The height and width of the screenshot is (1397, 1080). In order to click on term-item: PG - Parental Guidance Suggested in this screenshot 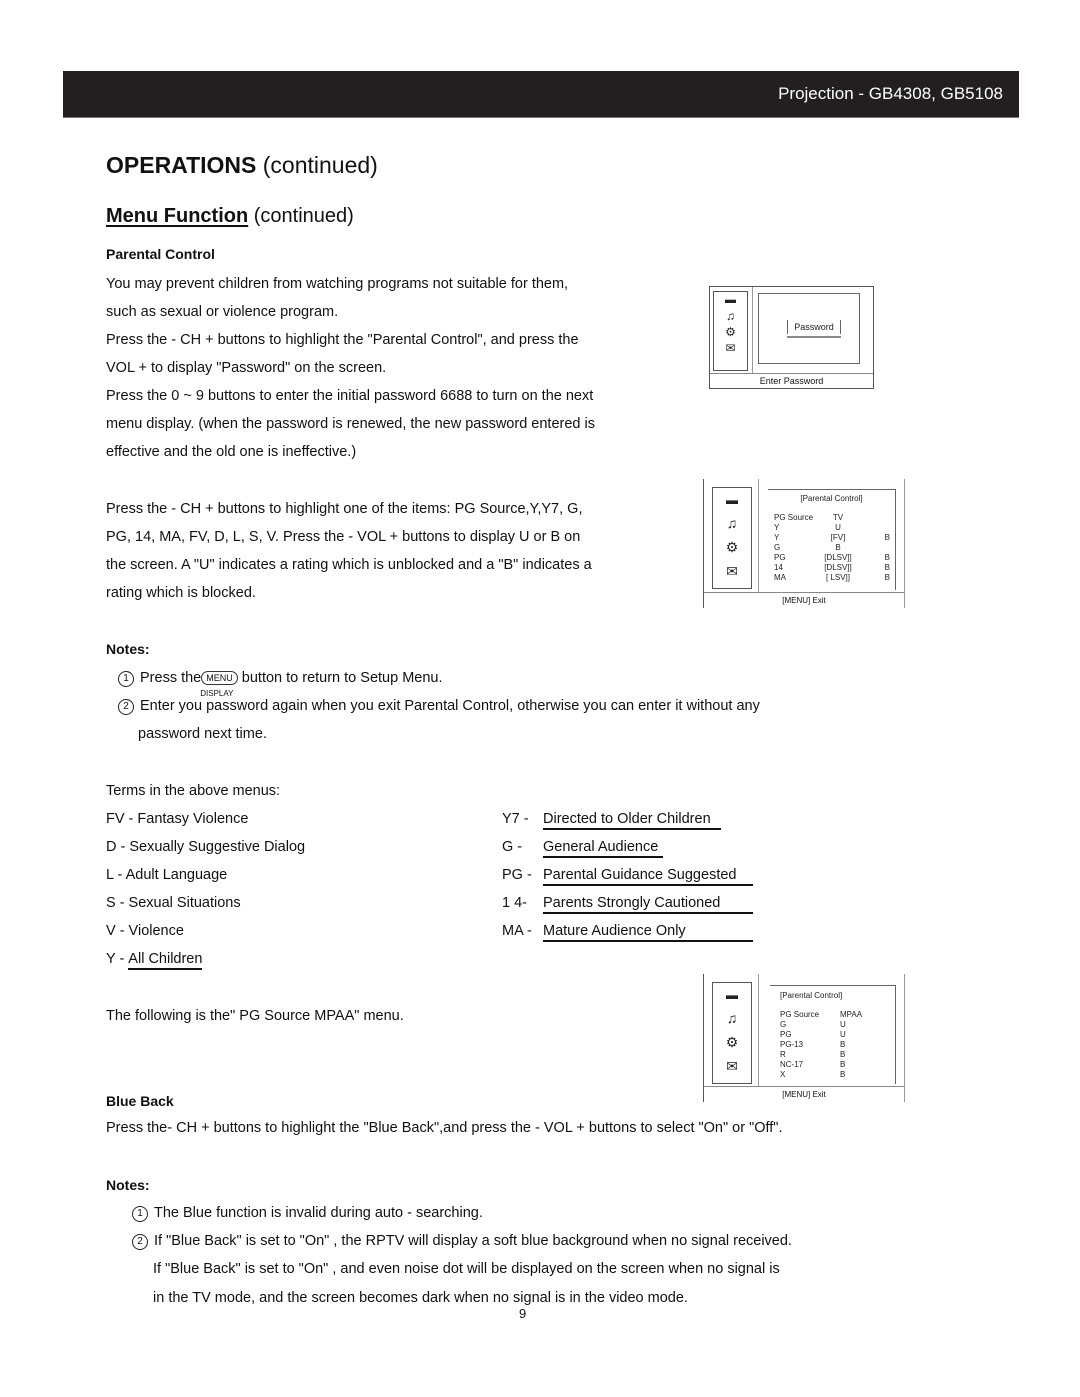, I will do `click(627, 881)`.